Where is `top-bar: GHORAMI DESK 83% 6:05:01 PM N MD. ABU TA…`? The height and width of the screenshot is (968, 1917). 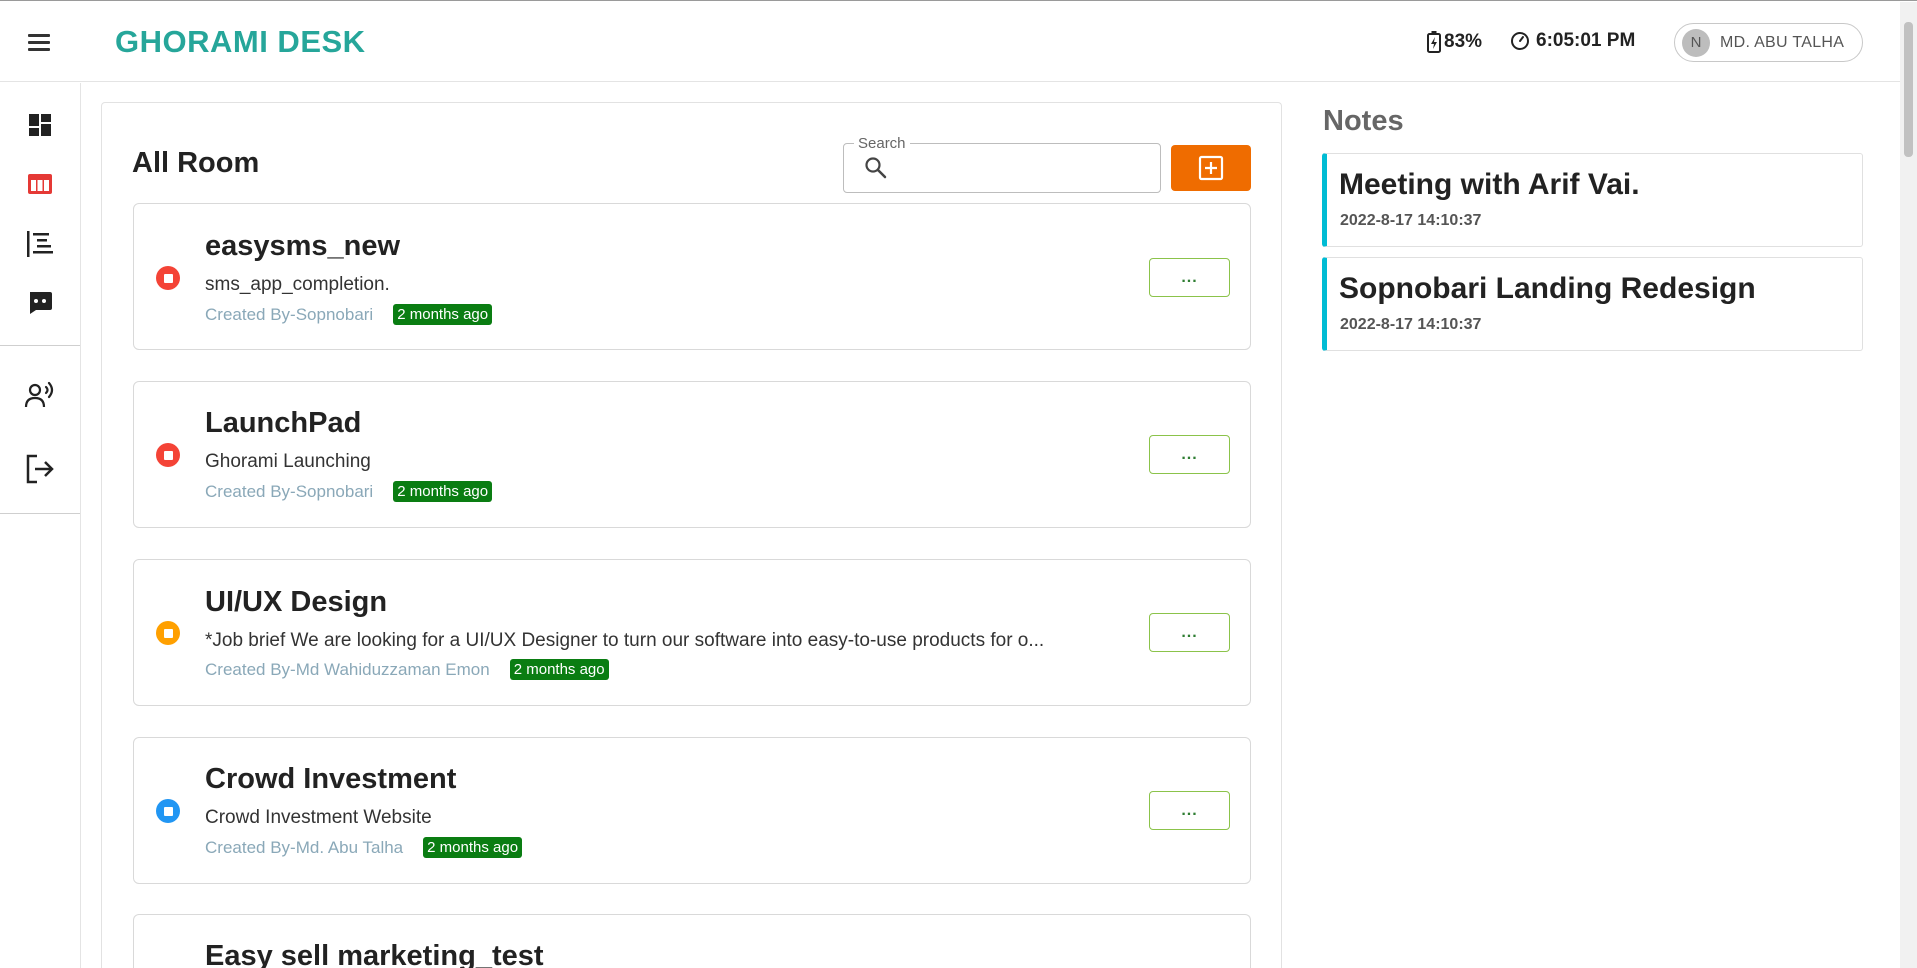
top-bar: GHORAMI DESK 83% 6:05:01 PM N MD. ABU TA… is located at coordinates (950, 42).